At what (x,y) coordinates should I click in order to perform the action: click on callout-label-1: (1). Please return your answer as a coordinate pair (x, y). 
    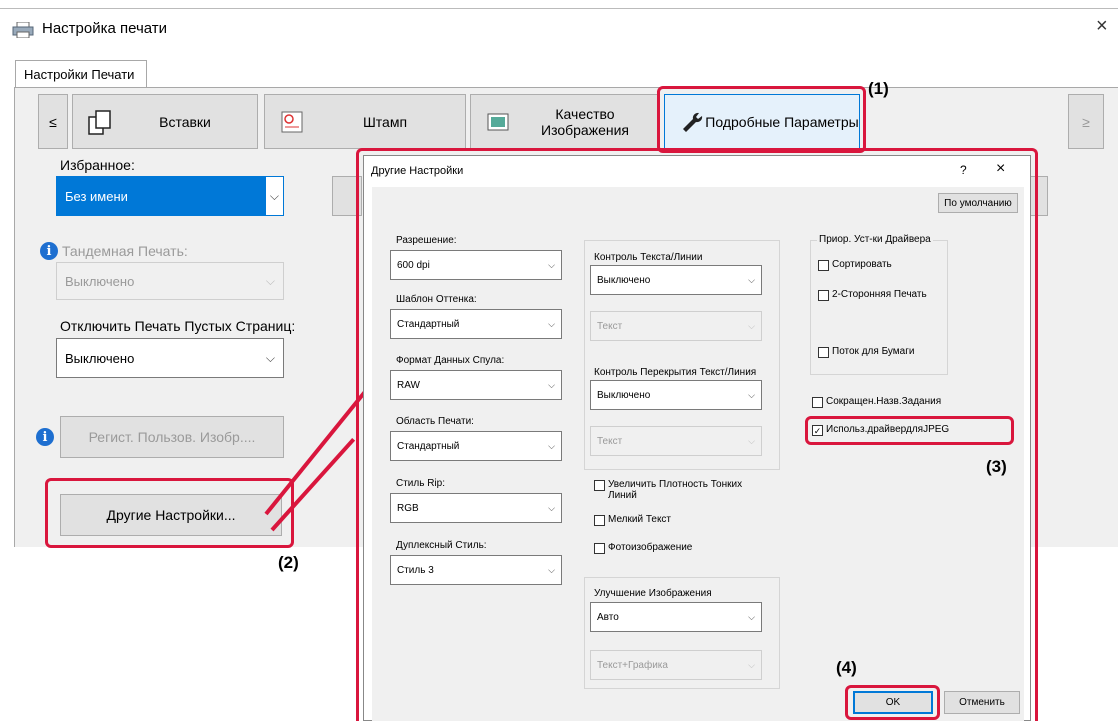
    Looking at the image, I should click on (878, 88).